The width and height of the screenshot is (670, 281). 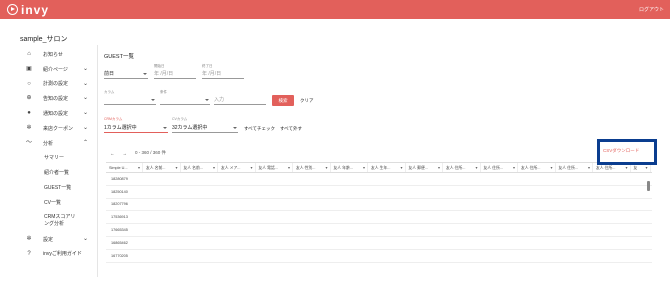 What do you see at coordinates (151, 152) in the screenshot?
I see `page-range: 0 - 360 / 360 件` at bounding box center [151, 152].